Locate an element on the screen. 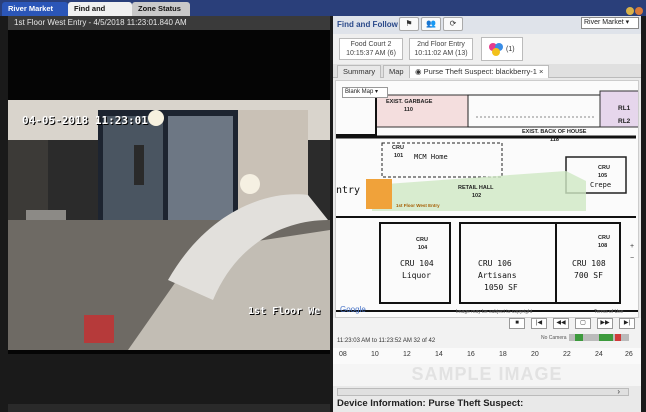 Image resolution: width=646 pixels, height=412 pixels. label-cru108: CRU is located at coordinates (604, 238).